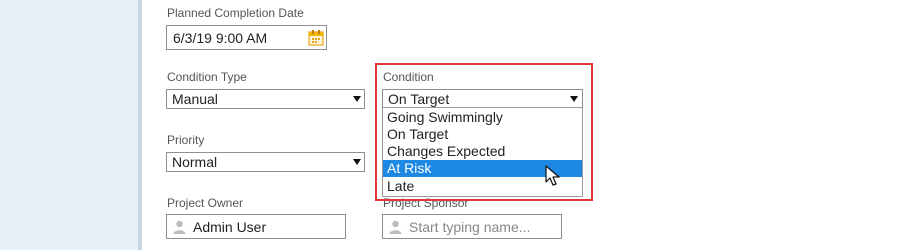  Describe the element at coordinates (265, 99) in the screenshot. I see `condition-type-select: Manual` at that location.